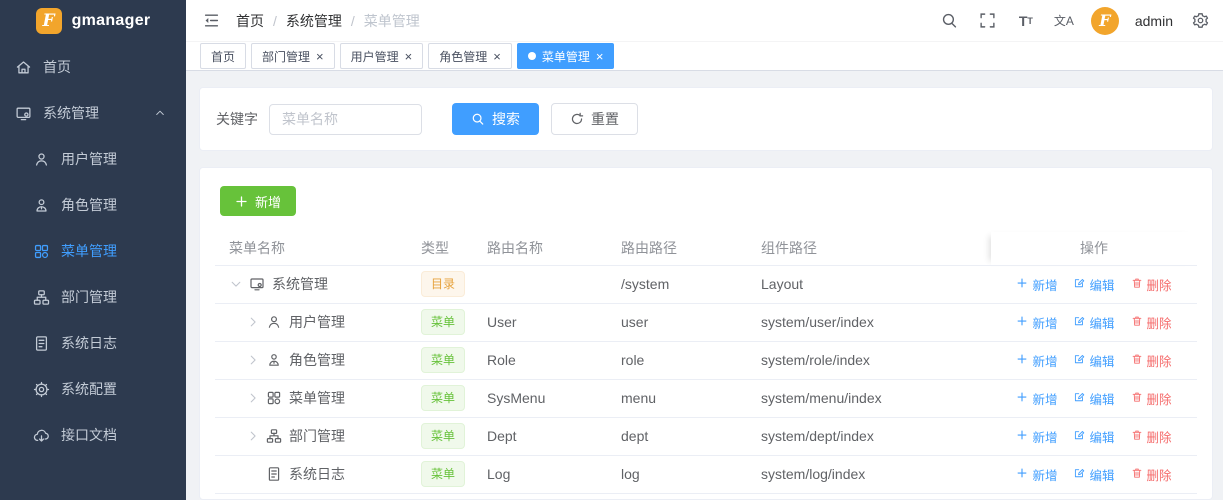 The image size is (1223, 500). What do you see at coordinates (1026, 21) in the screenshot?
I see `font-size-icon: TT` at bounding box center [1026, 21].